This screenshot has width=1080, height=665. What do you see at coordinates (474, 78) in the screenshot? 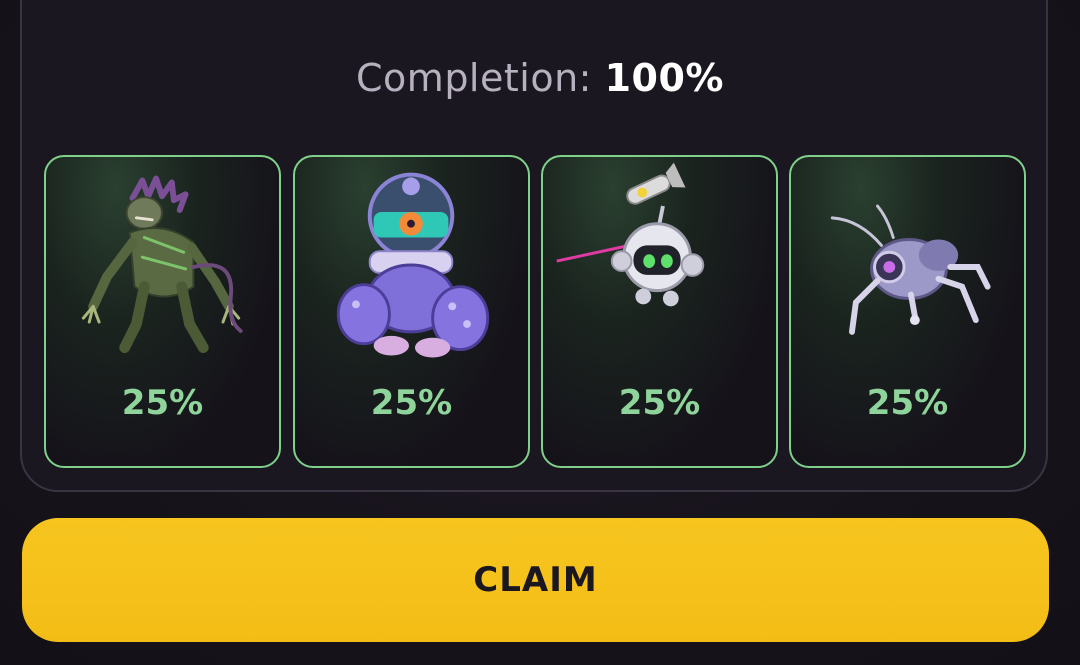
I see `completion-label: Completion:` at bounding box center [474, 78].